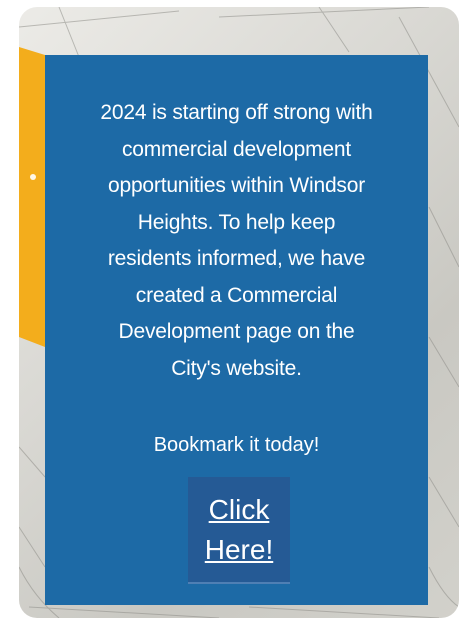 The width and height of the screenshot is (463, 618). I want to click on orange-accent-shape, so click(32, 197).